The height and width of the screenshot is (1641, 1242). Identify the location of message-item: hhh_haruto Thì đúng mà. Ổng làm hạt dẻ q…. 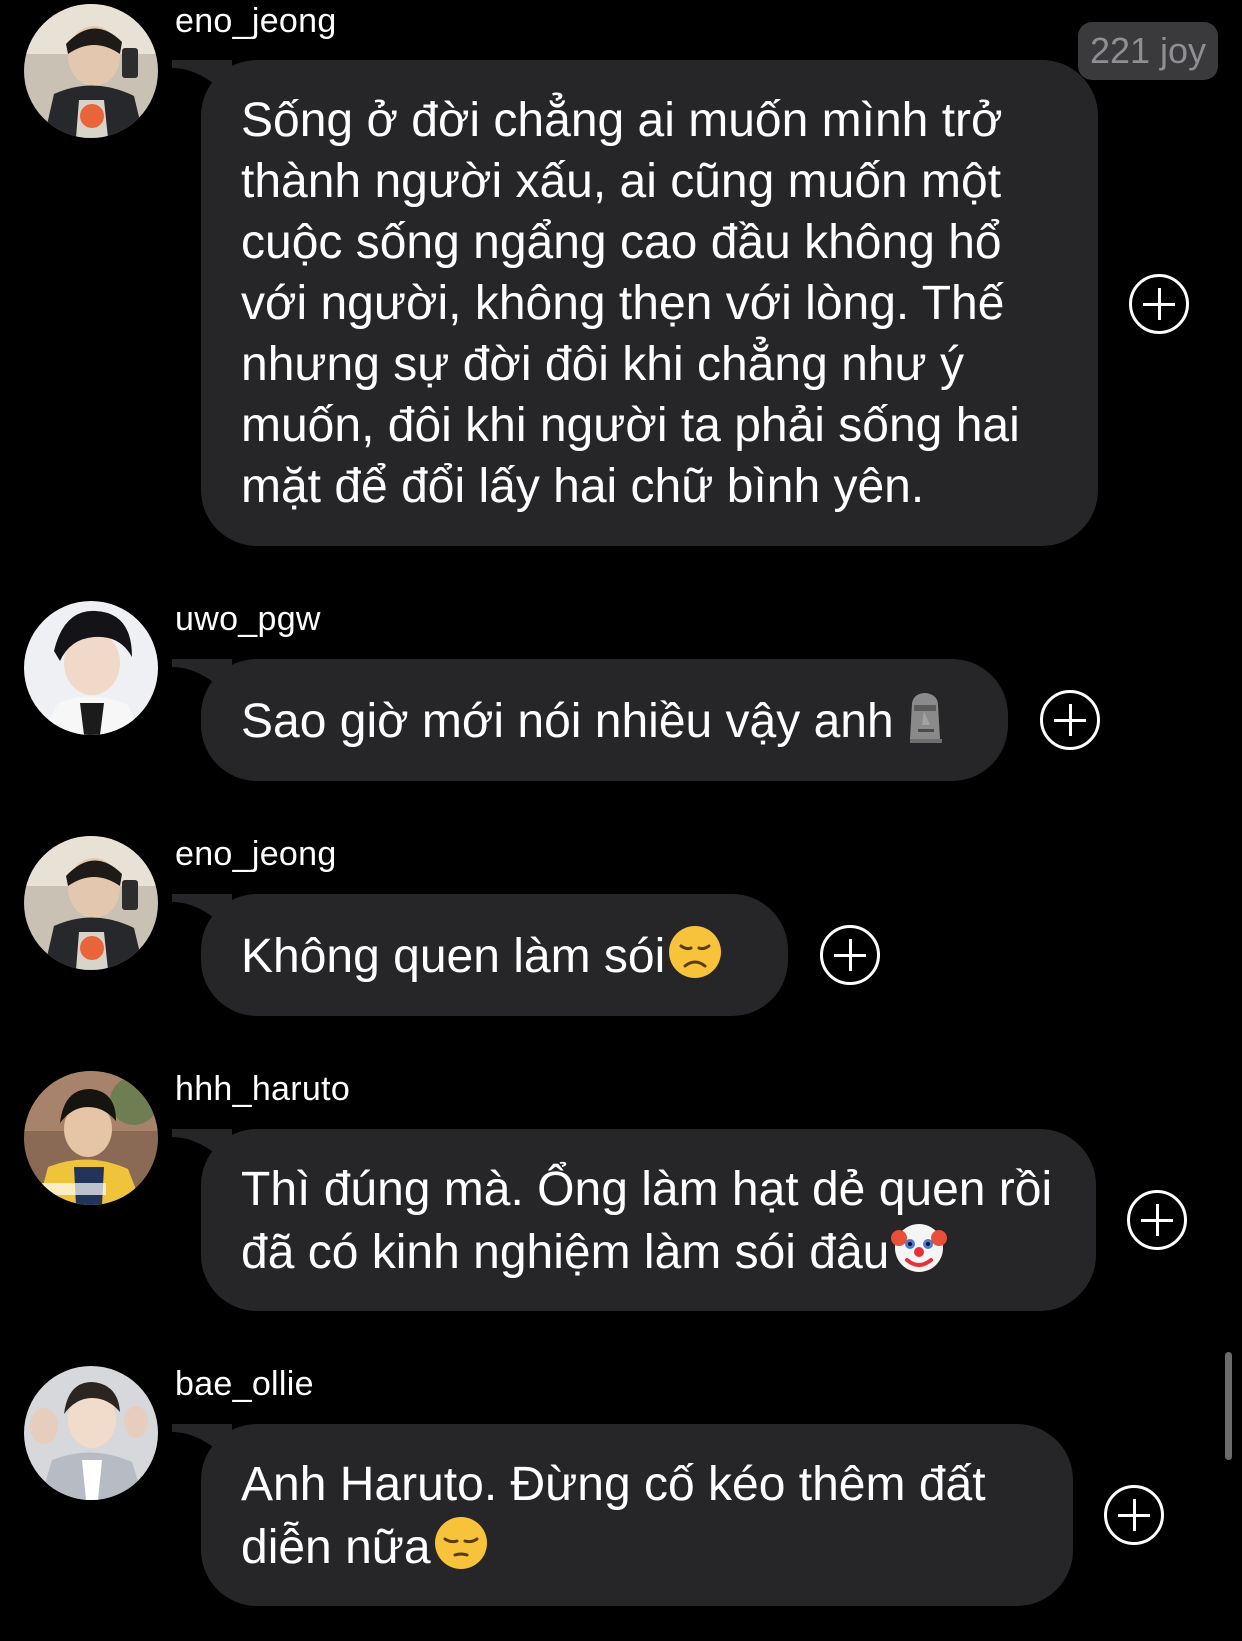
(621, 1192).